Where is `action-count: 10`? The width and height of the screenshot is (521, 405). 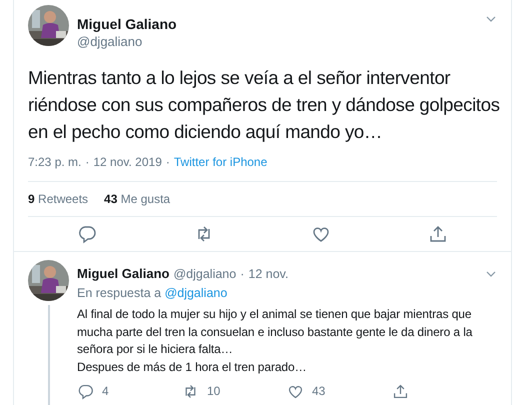 action-count: 10 is located at coordinates (213, 391).